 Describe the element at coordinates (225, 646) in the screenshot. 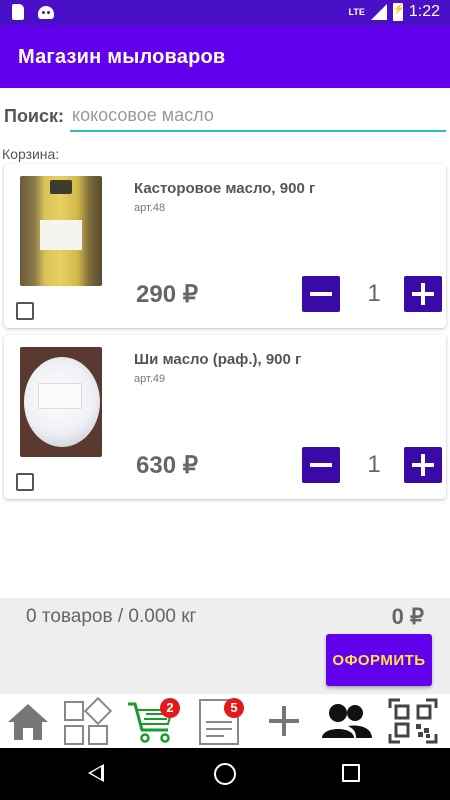

I see `order-summary: 0 товаров / 0.000 кг 0 ₽ ОФОРМИТЬ` at that location.